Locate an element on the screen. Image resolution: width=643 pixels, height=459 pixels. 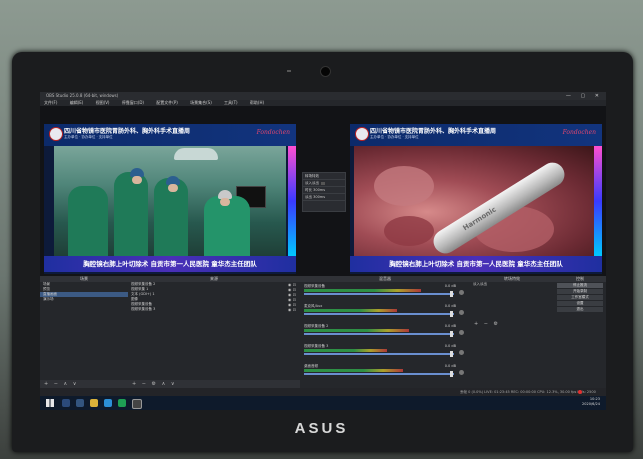
start-button-icon is located at coordinates (50, 403).